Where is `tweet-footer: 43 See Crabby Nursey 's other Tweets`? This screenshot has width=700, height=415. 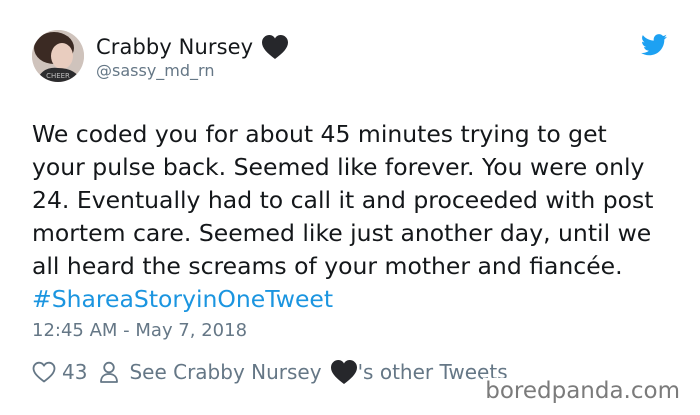 tweet-footer: 43 See Crabby Nursey 's other Tweets is located at coordinates (270, 372).